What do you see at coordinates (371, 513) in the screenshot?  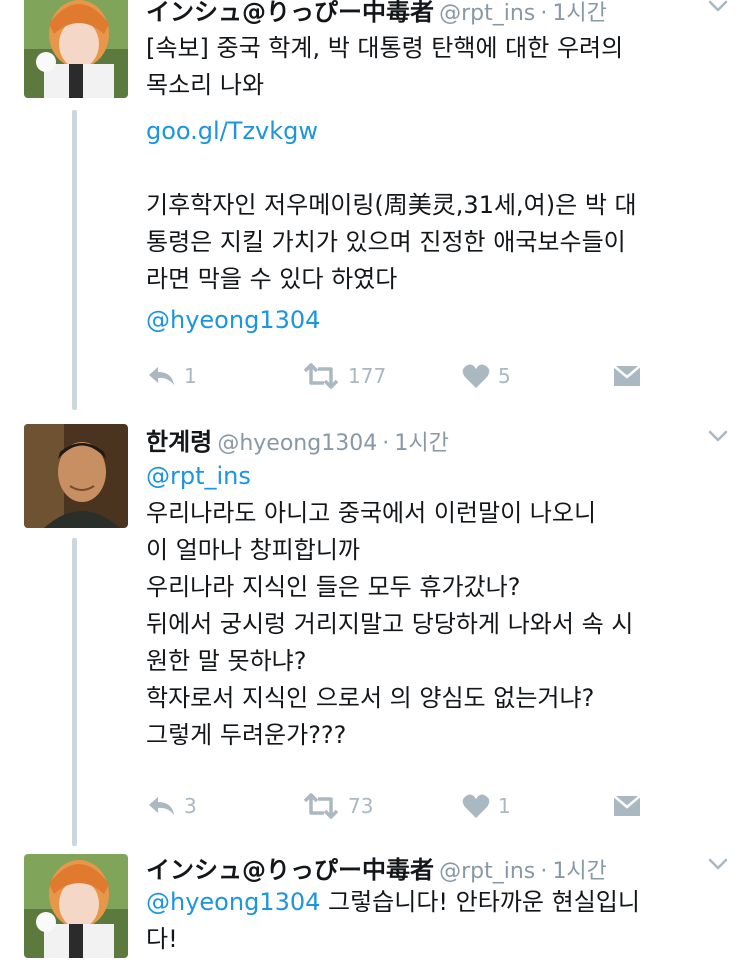 I see `text-line: 우리나라도 아니고 중국에서 이런말이 나오니` at bounding box center [371, 513].